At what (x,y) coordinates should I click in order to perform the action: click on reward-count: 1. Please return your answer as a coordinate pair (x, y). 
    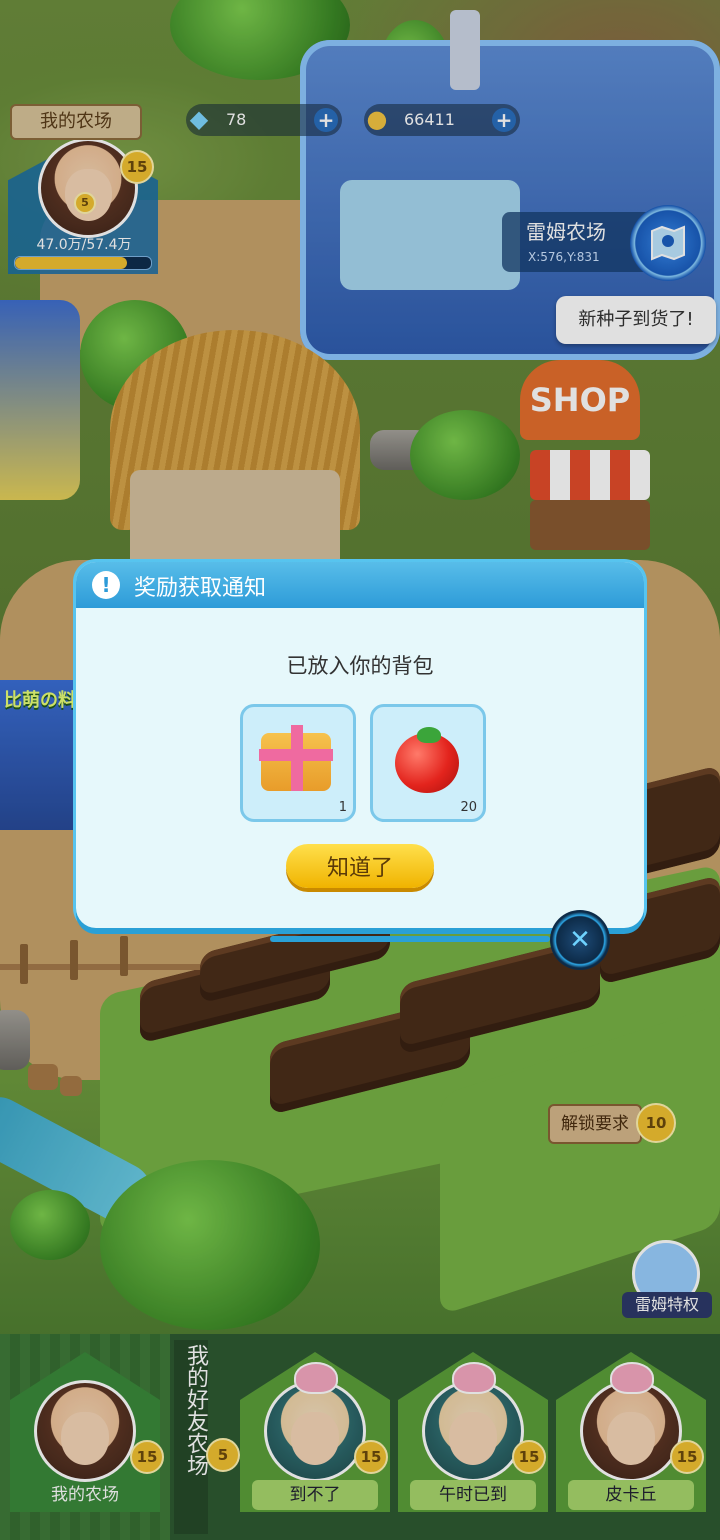
    Looking at the image, I should click on (342, 807).